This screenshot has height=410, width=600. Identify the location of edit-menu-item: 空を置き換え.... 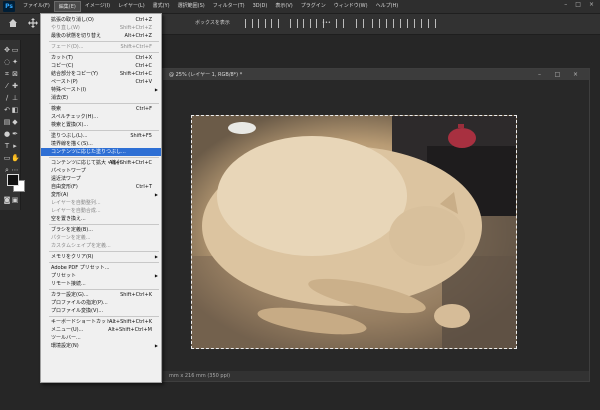
(101, 219).